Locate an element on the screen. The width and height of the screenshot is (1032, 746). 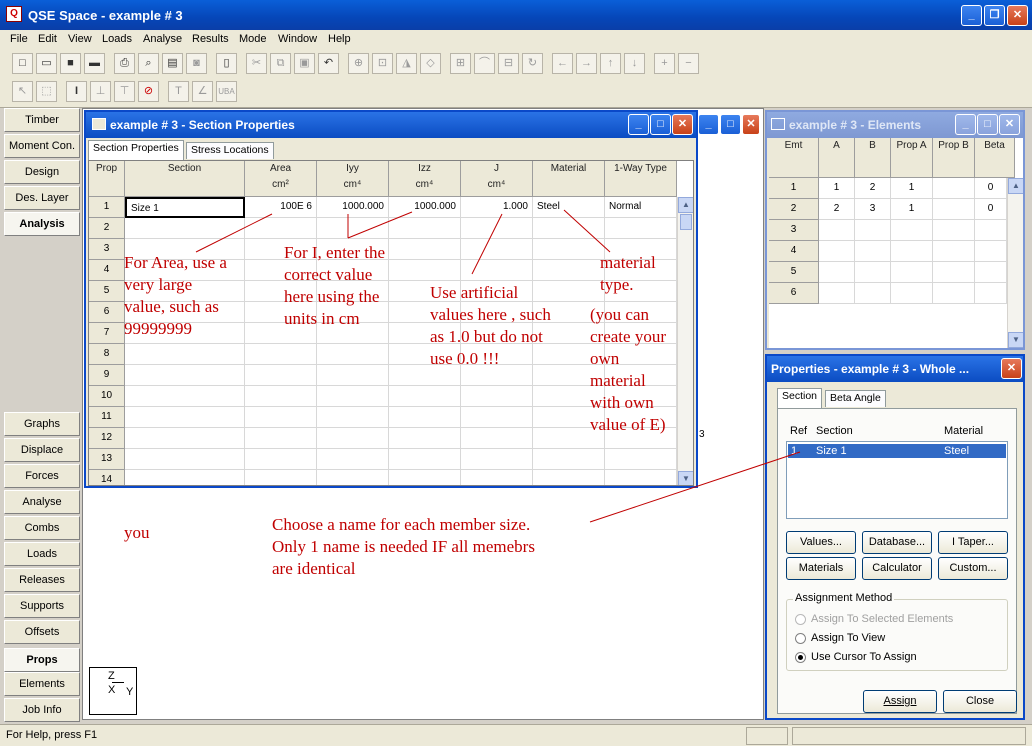
rotate-icon: ↻ is located at coordinates (532, 63).